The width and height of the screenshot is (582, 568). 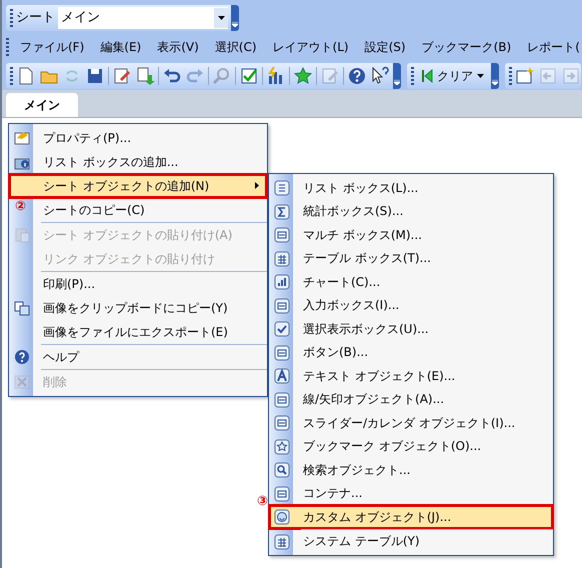 I want to click on menu-item: 画像をファイルにエクスポート(E), so click(x=151, y=332).